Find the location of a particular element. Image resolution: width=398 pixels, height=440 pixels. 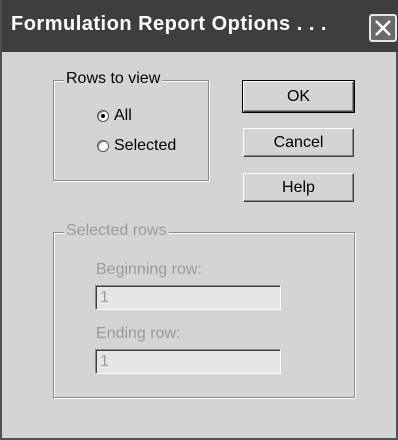

radio-selected-label: Selected is located at coordinates (145, 145).